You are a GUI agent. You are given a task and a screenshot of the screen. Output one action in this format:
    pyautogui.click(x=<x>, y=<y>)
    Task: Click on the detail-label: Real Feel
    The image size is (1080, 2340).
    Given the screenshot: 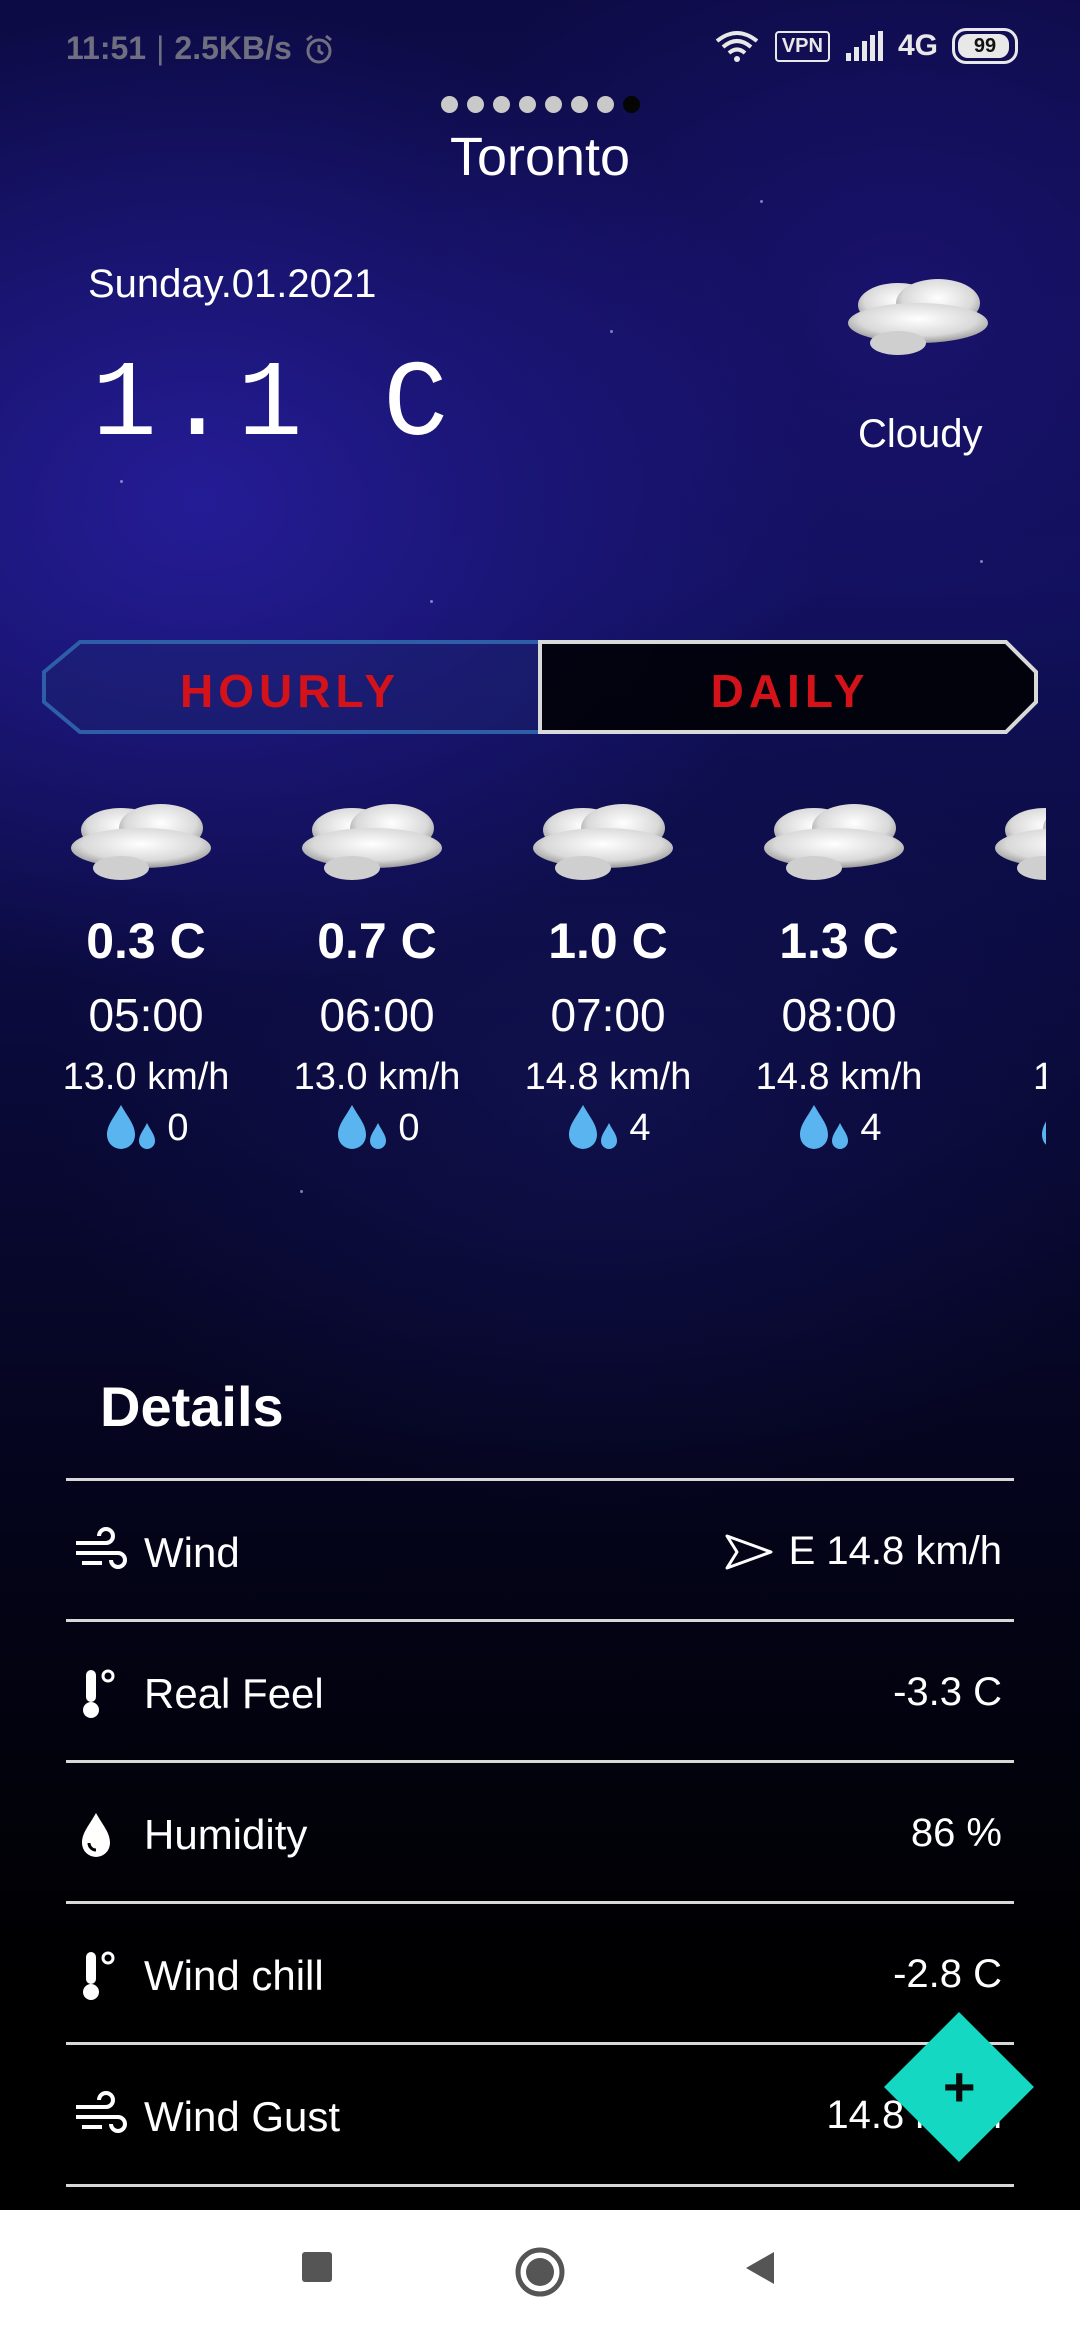 What is the action you would take?
    pyautogui.click(x=234, y=1693)
    